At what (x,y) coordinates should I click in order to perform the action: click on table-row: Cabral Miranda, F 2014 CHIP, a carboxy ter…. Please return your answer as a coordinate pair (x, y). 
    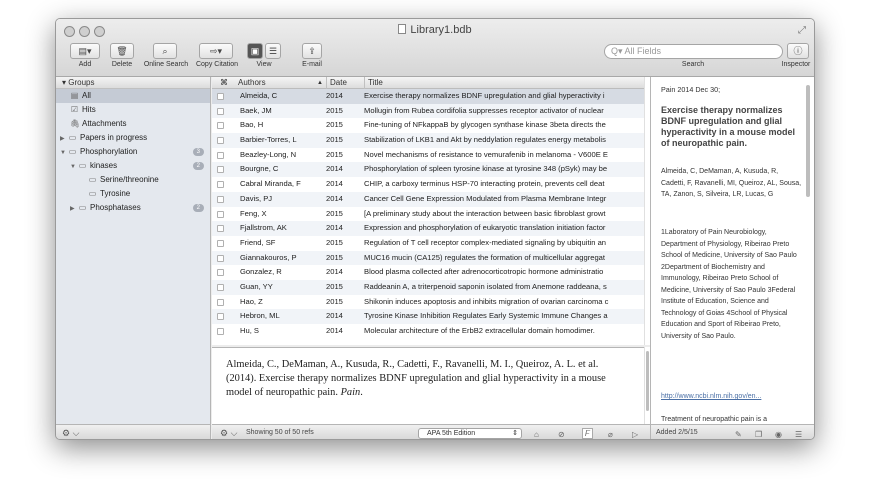
    Looking at the image, I should click on (428, 184).